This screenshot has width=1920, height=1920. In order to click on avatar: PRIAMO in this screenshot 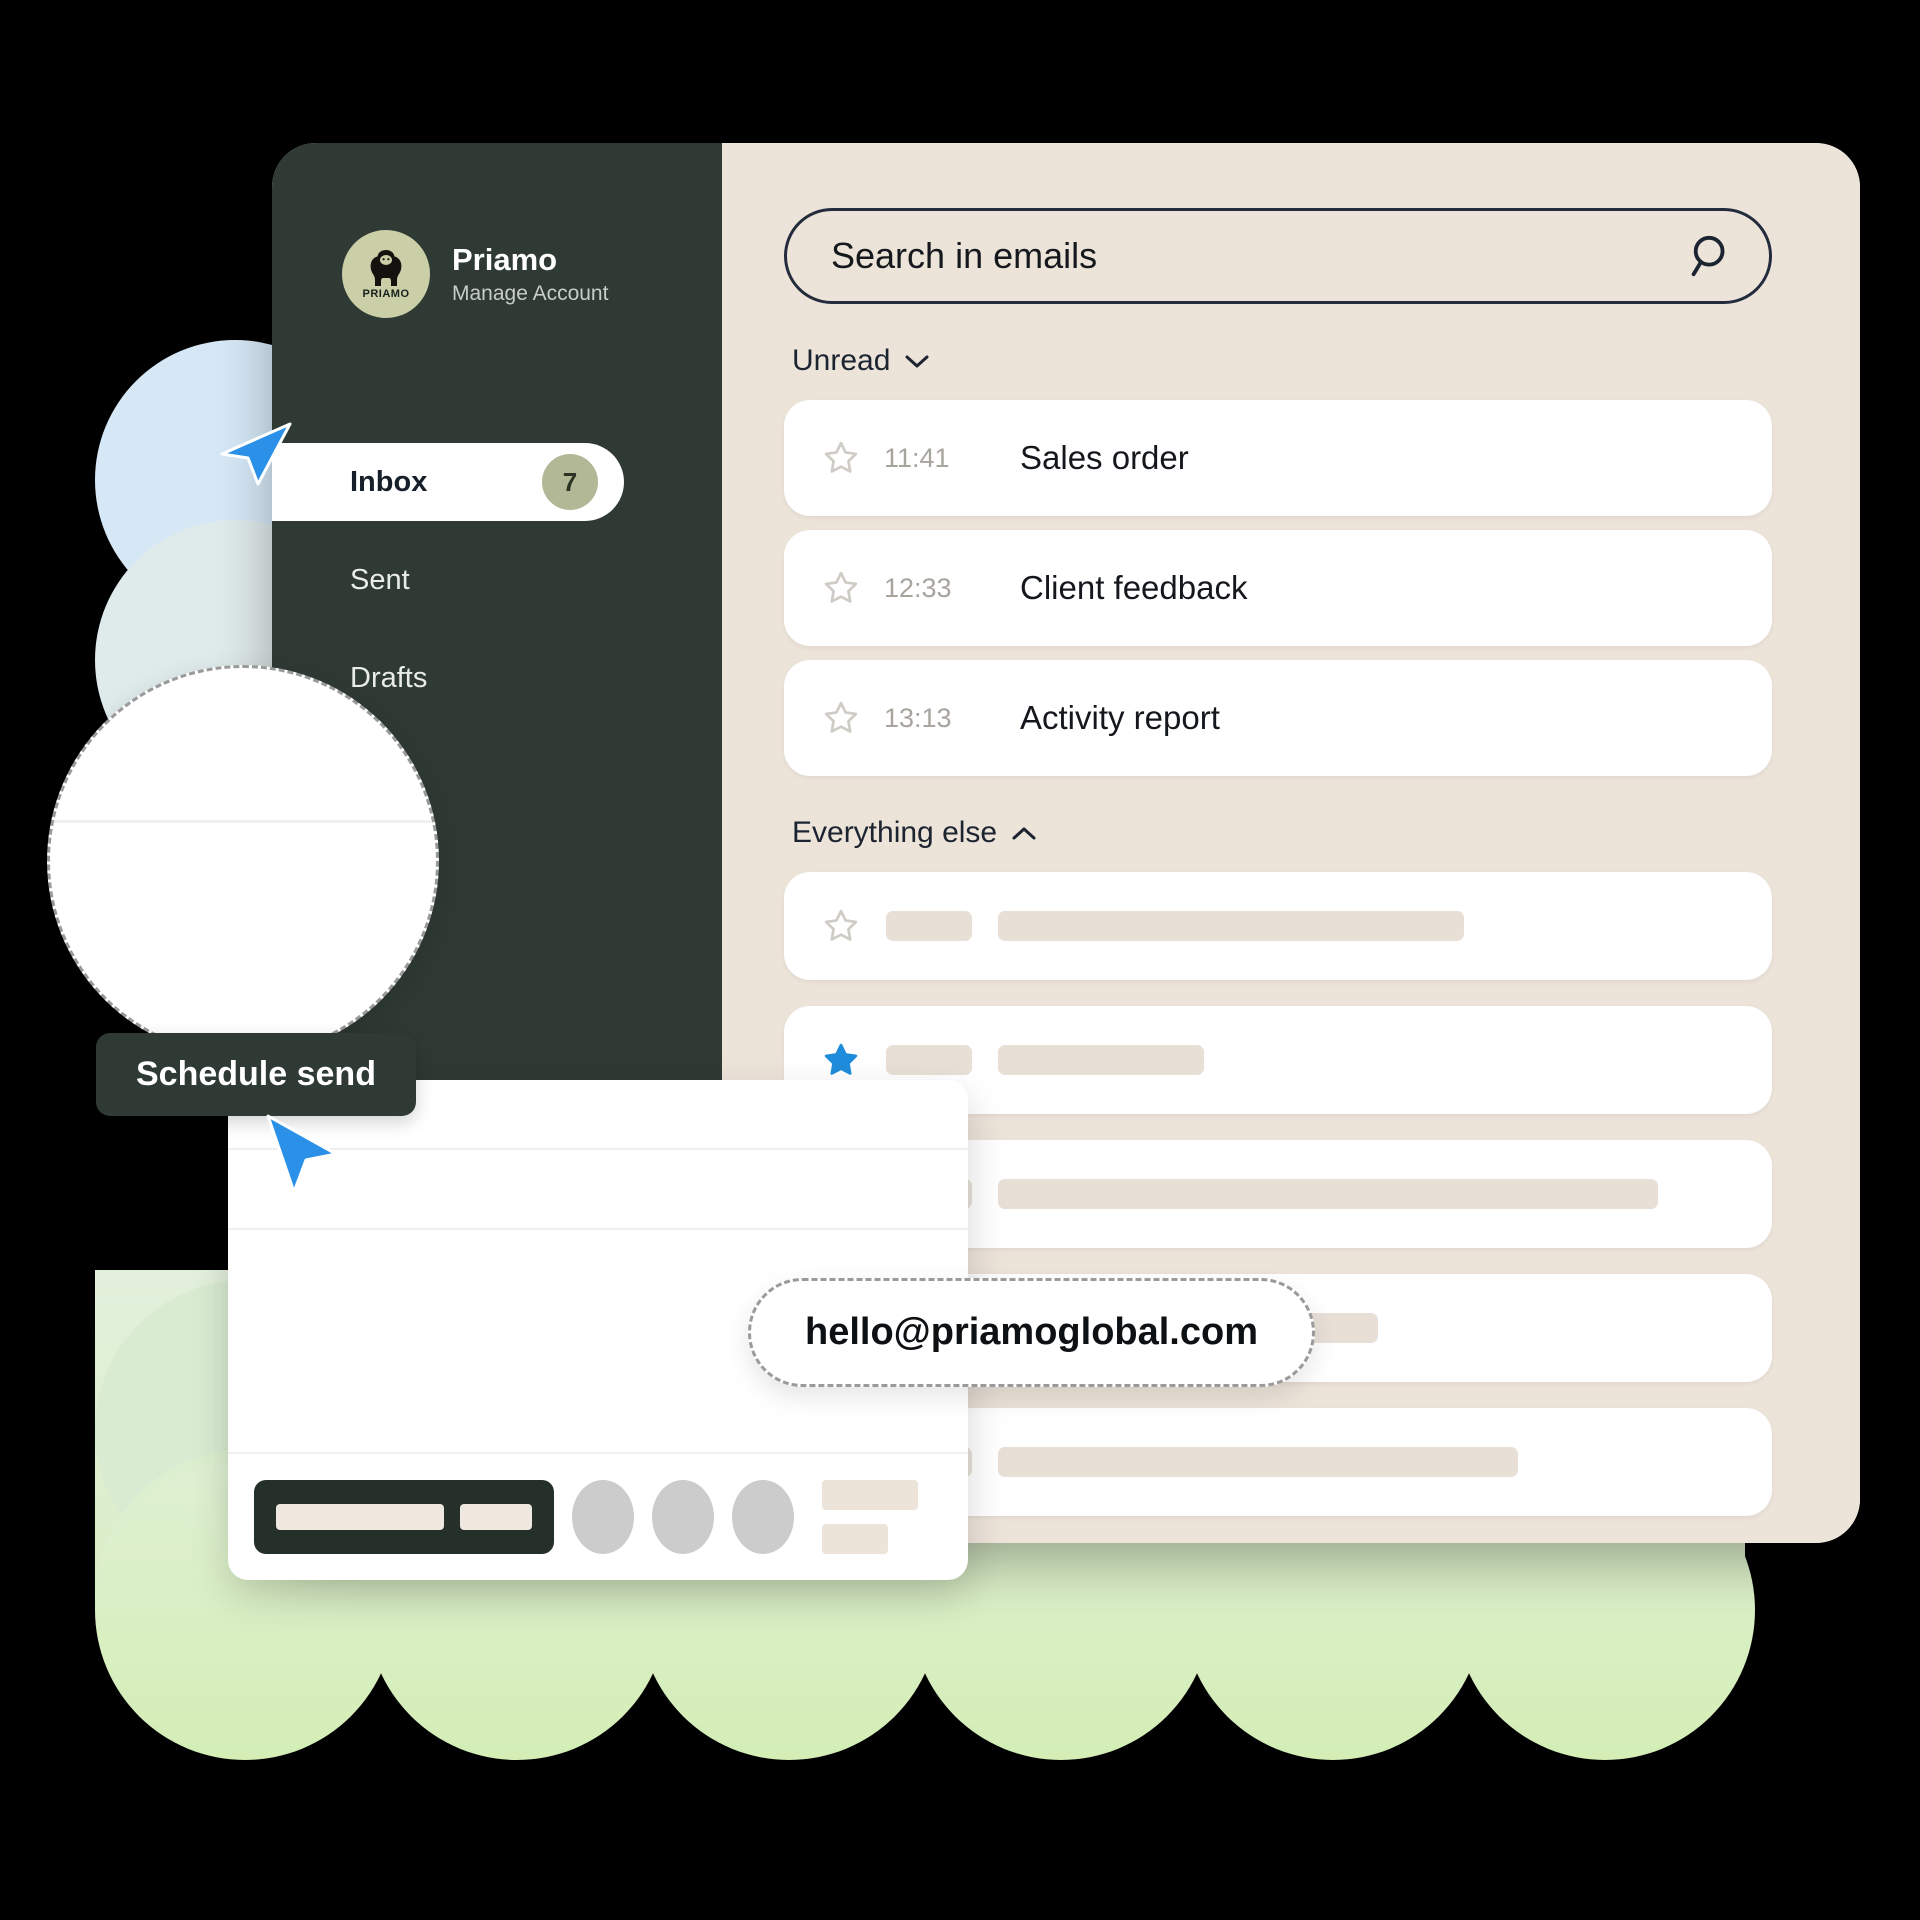, I will do `click(386, 274)`.